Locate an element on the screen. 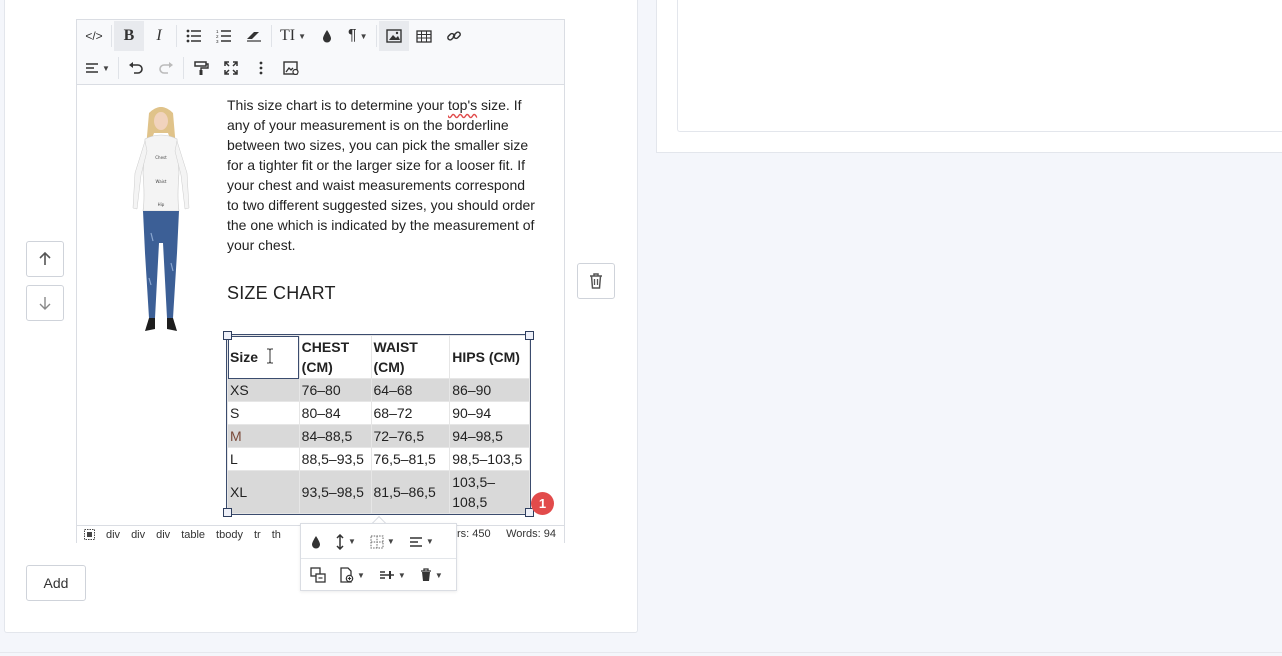 Image resolution: width=1282 pixels, height=656 pixels. header-size: Size is located at coordinates (263, 357).